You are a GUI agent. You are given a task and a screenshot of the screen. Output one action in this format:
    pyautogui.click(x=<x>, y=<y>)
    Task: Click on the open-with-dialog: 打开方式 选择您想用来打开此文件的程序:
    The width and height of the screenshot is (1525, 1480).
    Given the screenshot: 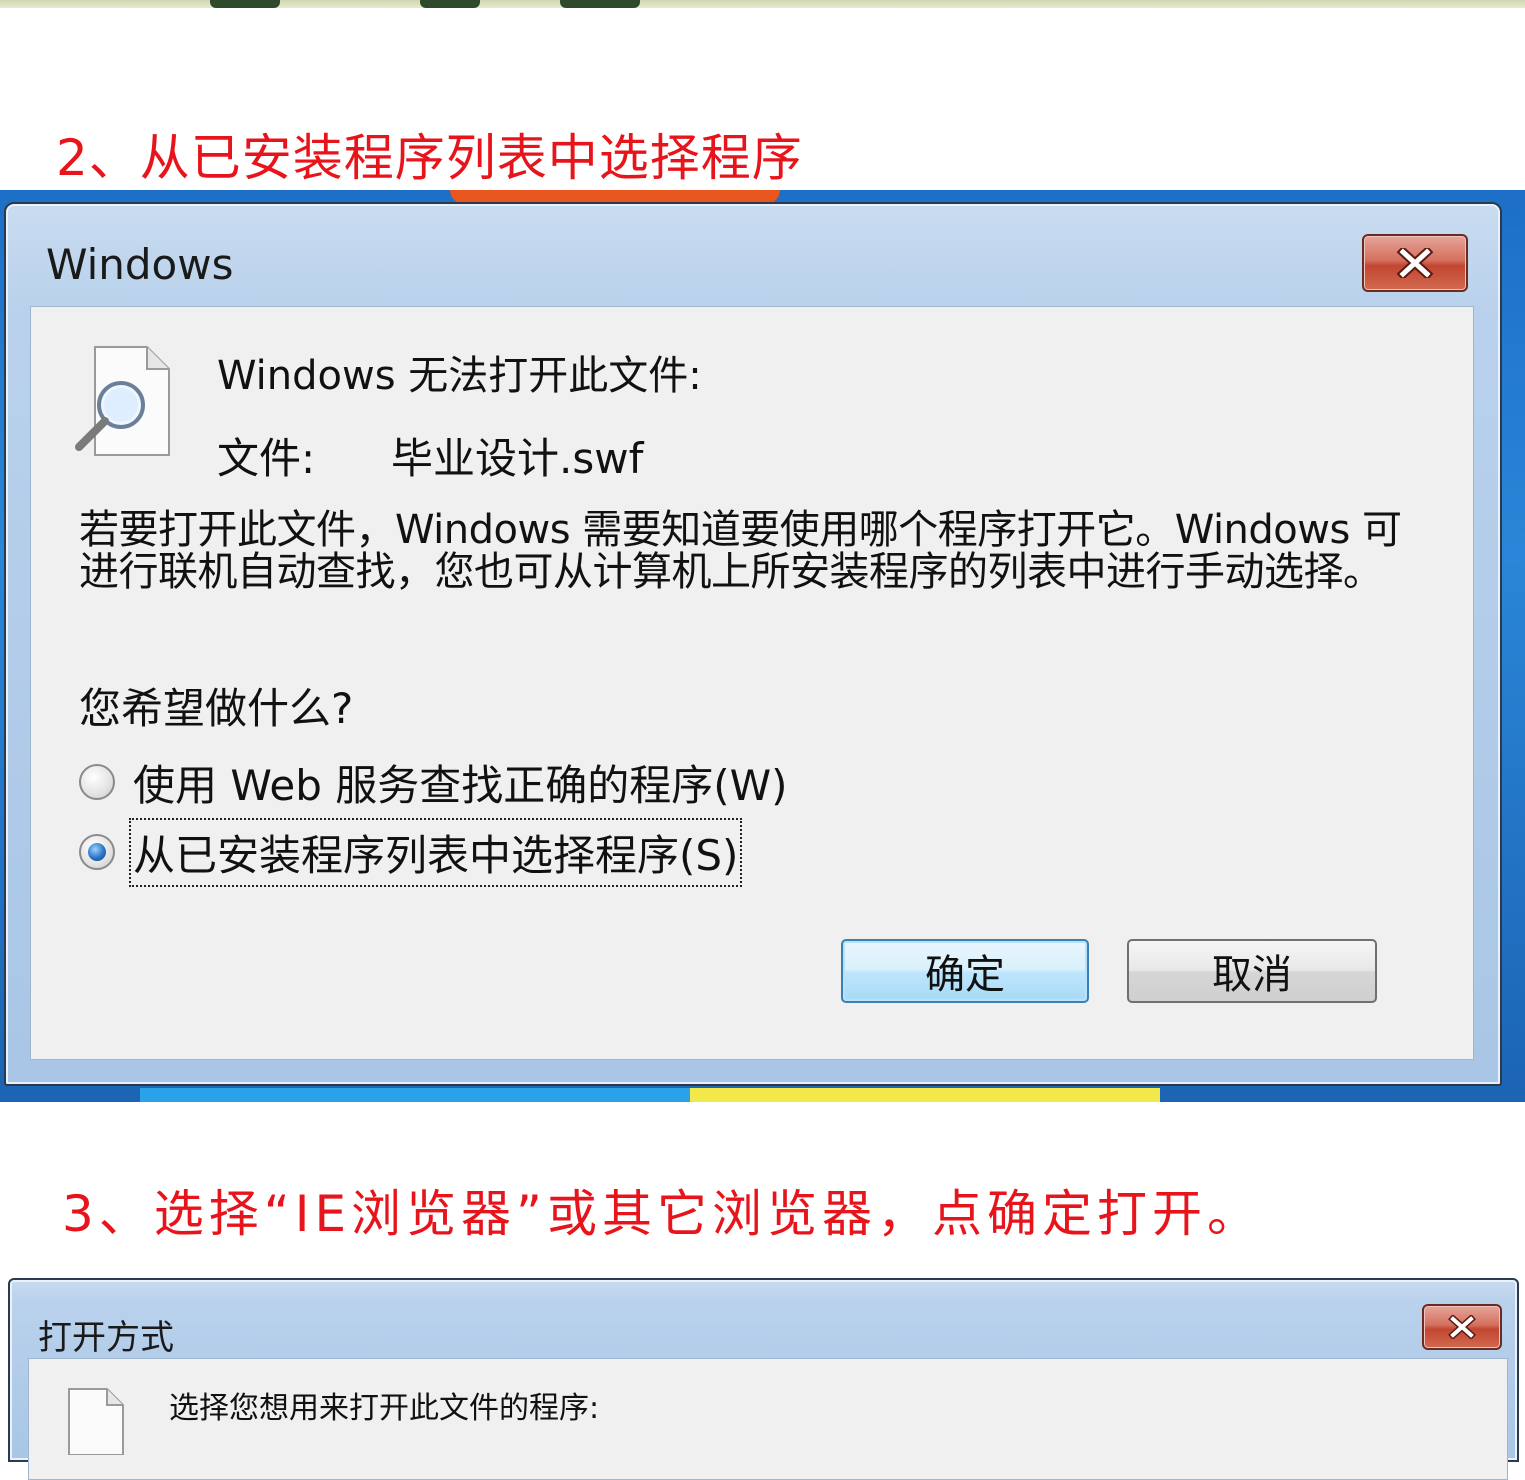 What is the action you would take?
    pyautogui.click(x=763, y=1379)
    